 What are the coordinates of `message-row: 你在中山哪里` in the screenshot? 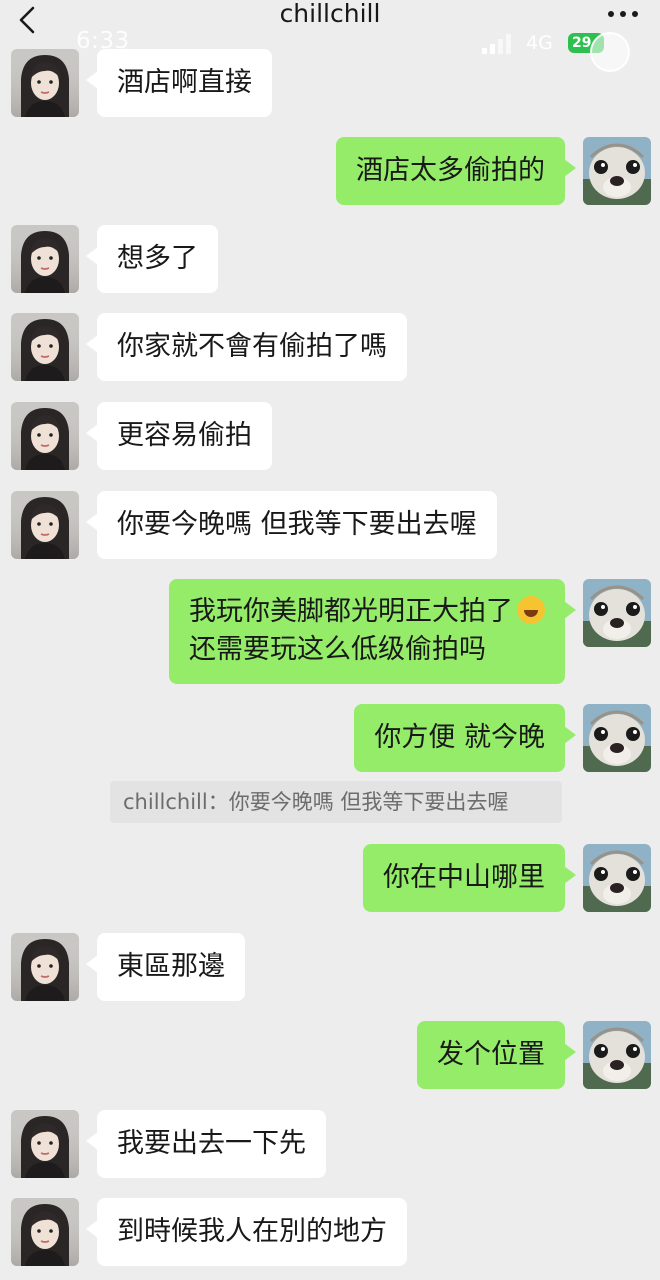 It's located at (330, 879).